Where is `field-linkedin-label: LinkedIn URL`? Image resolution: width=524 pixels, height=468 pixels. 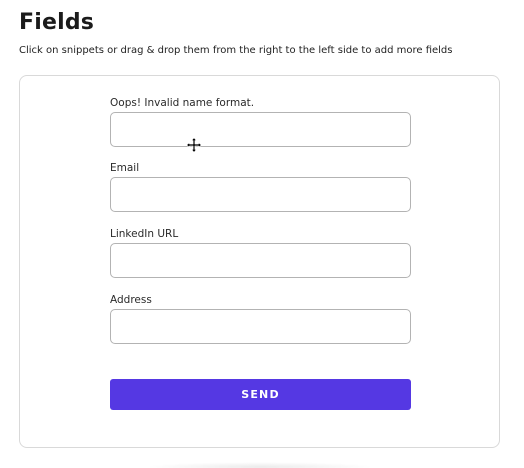
field-linkedin-label: LinkedIn URL is located at coordinates (144, 234).